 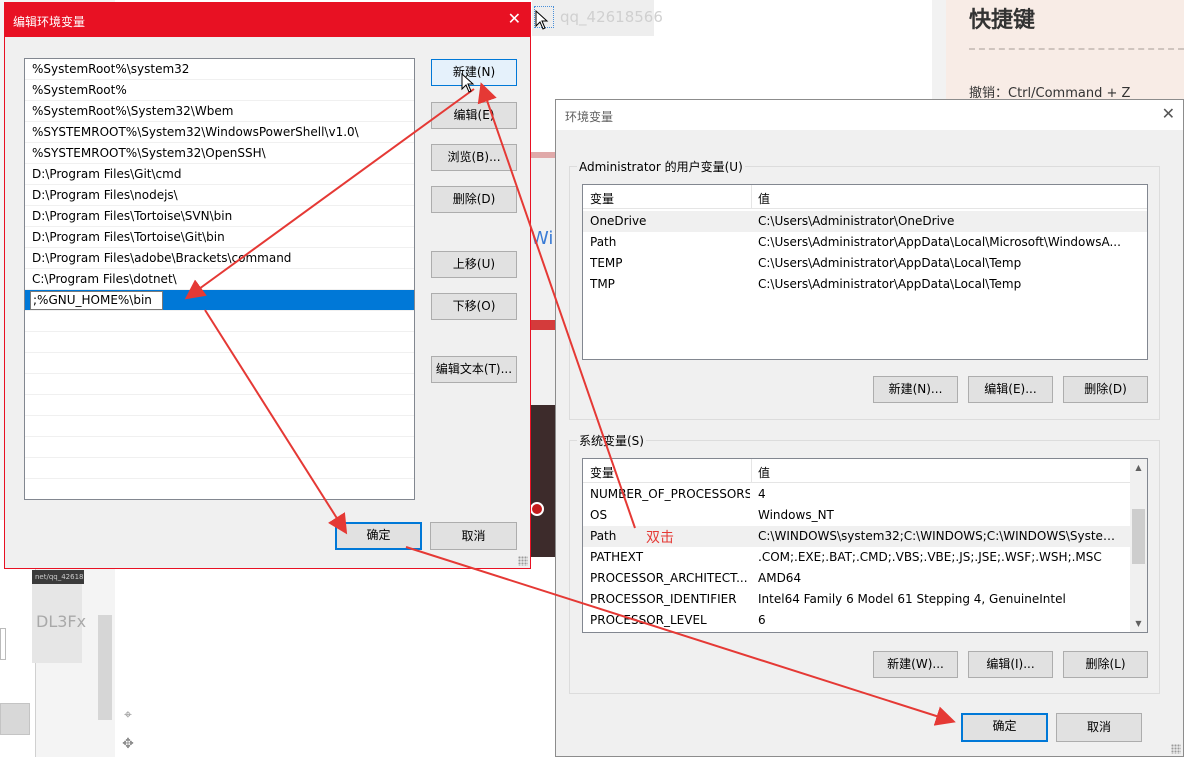 What do you see at coordinates (219, 174) in the screenshot?
I see `list-item: D:\Program Files\Git\cmd` at bounding box center [219, 174].